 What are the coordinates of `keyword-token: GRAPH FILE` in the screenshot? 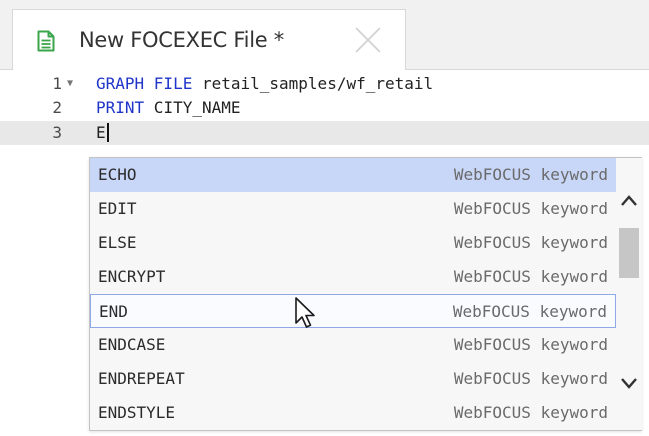 It's located at (144, 83).